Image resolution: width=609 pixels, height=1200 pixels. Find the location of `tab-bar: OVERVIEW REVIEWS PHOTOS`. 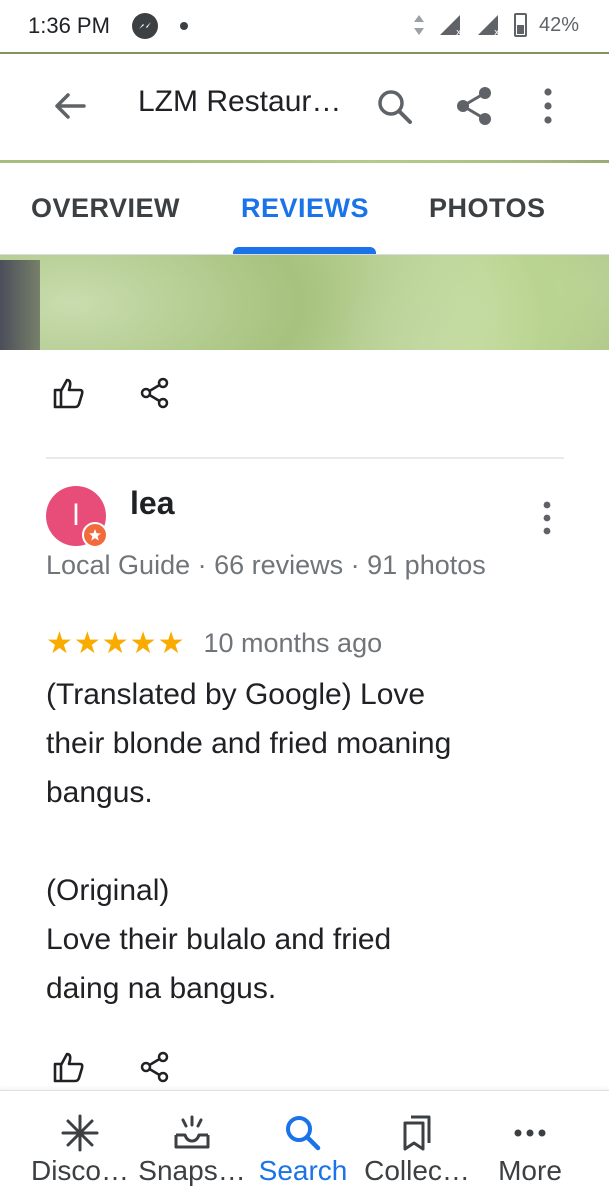

tab-bar: OVERVIEW REVIEWS PHOTOS is located at coordinates (304, 209).